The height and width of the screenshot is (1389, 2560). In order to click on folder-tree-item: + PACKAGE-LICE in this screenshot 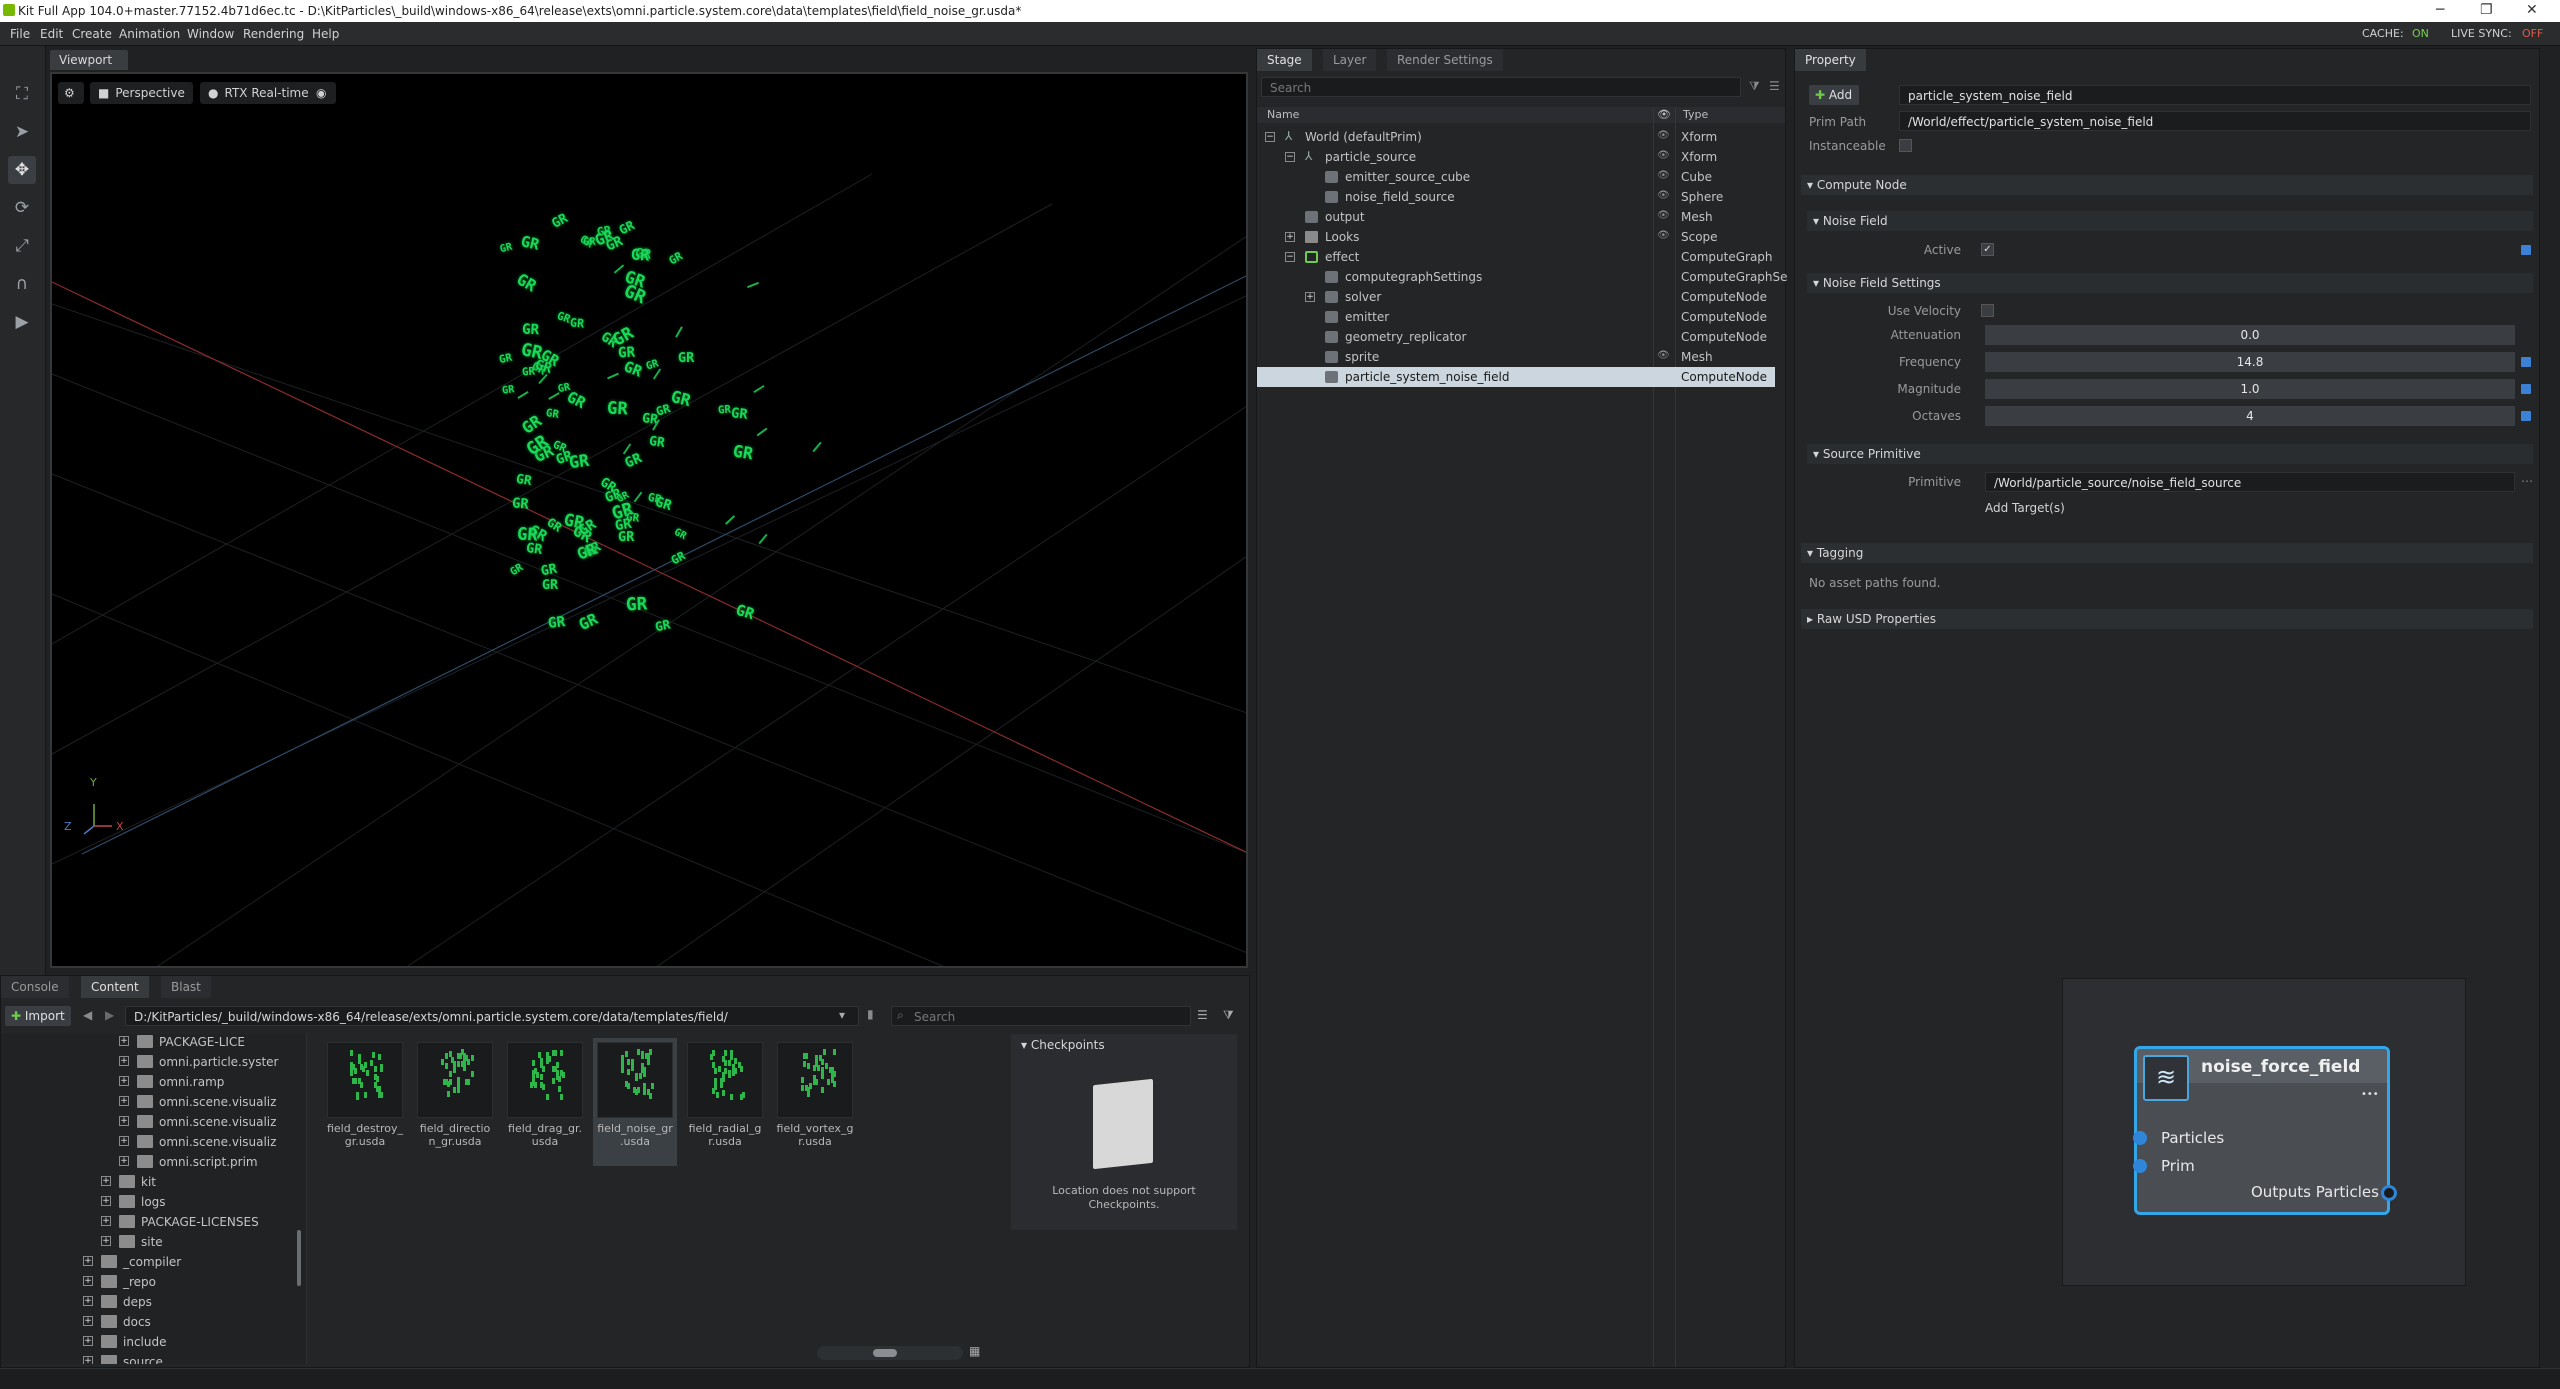, I will do `click(151, 1043)`.